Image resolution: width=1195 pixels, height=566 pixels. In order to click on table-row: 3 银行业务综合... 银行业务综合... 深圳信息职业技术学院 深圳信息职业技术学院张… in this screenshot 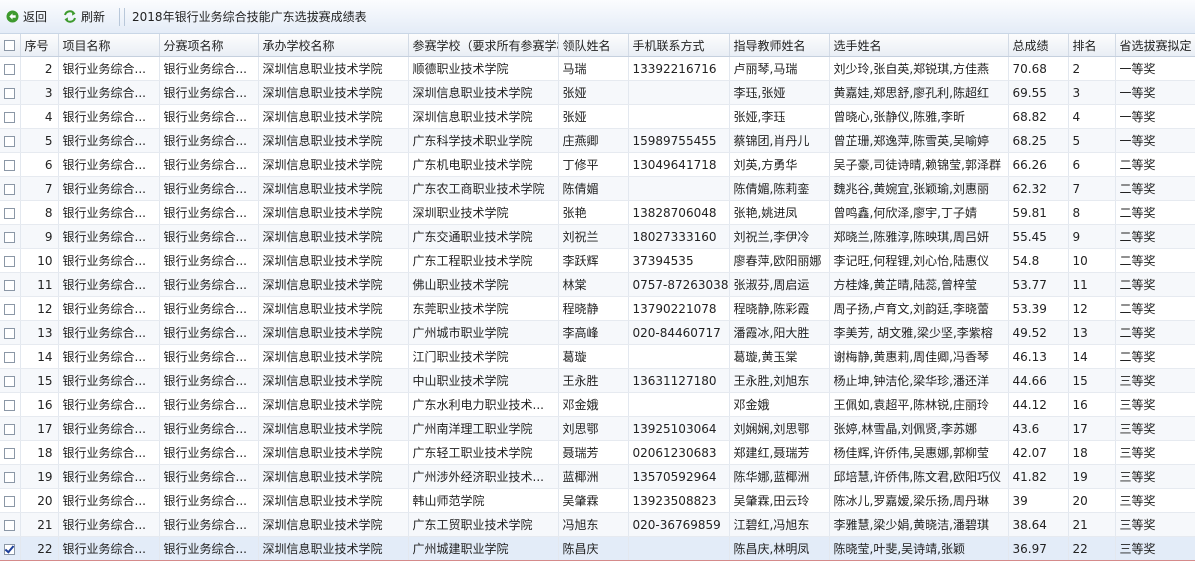, I will do `click(597, 92)`.